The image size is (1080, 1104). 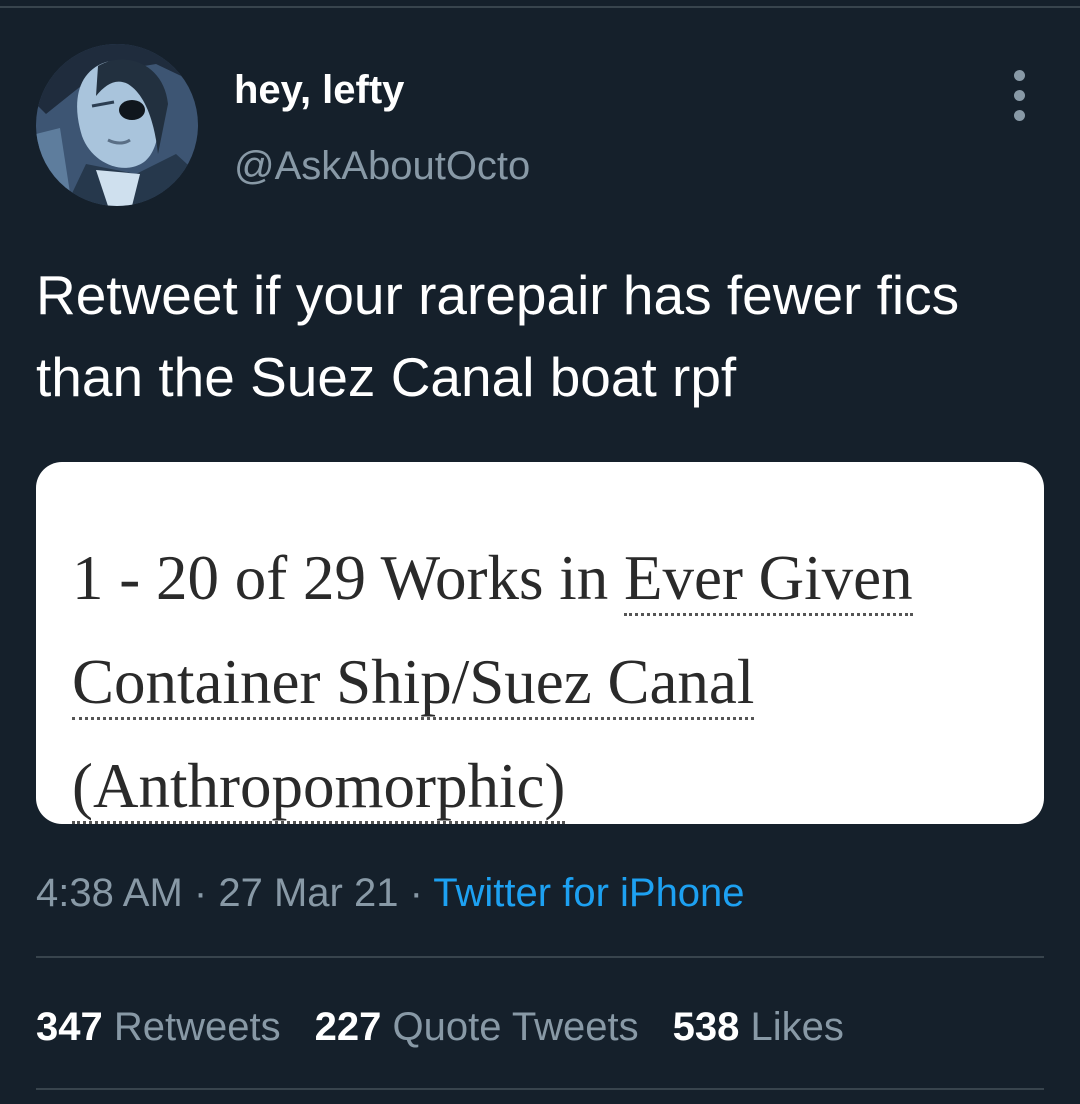 I want to click on retweets-label: Retweets, so click(x=197, y=1027).